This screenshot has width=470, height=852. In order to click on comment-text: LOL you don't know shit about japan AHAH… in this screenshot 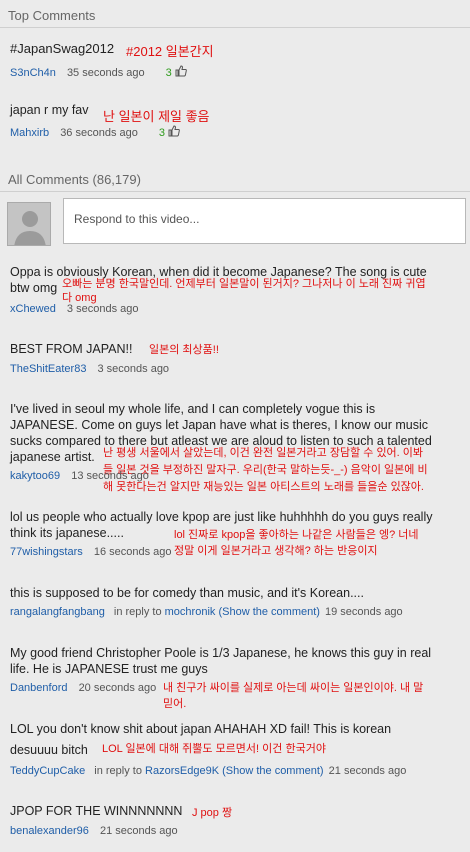, I will do `click(201, 729)`.